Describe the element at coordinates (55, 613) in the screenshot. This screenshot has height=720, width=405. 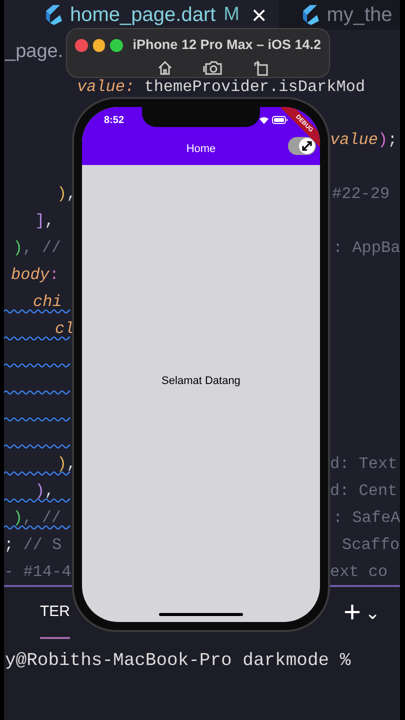
I see `panel-tab: TER` at that location.